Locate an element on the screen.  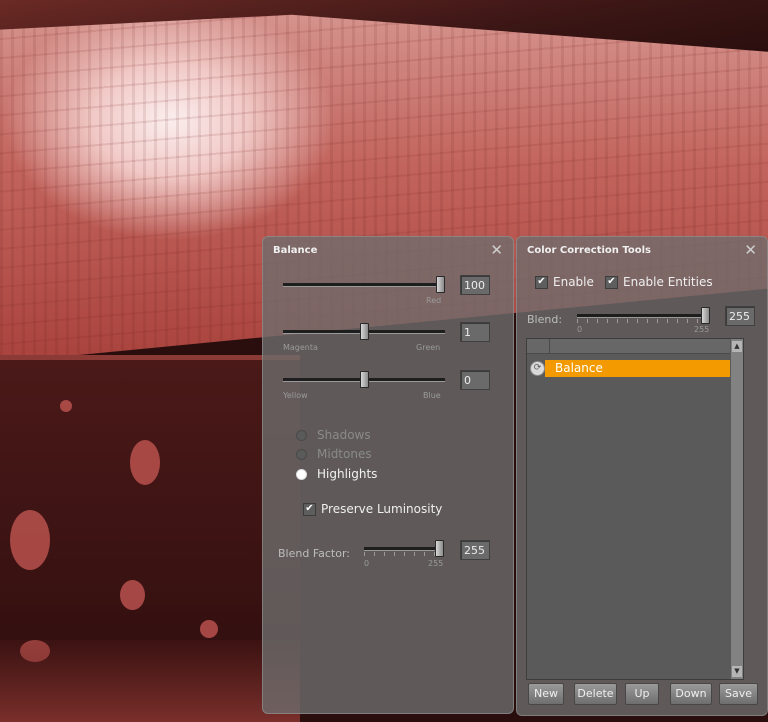
preserve-luminosity-check-icon: ✔ is located at coordinates (309, 509).